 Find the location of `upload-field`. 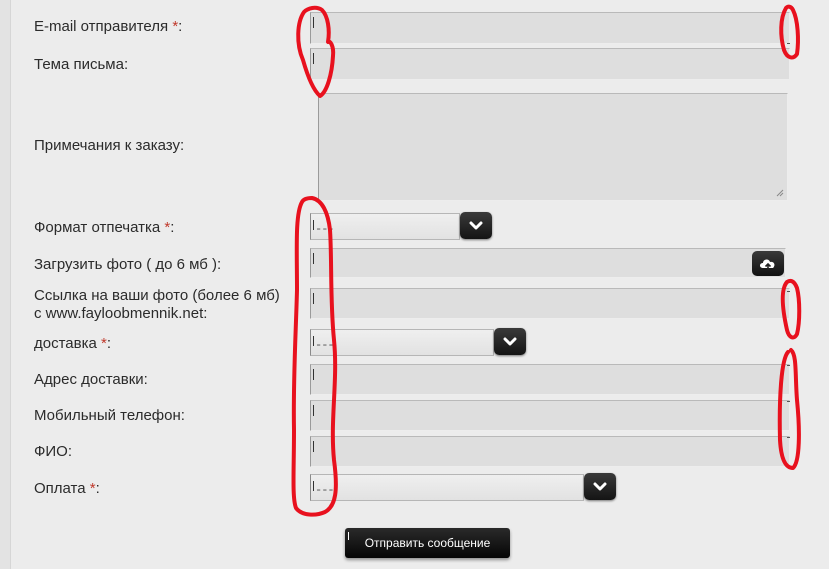

upload-field is located at coordinates (548, 263).